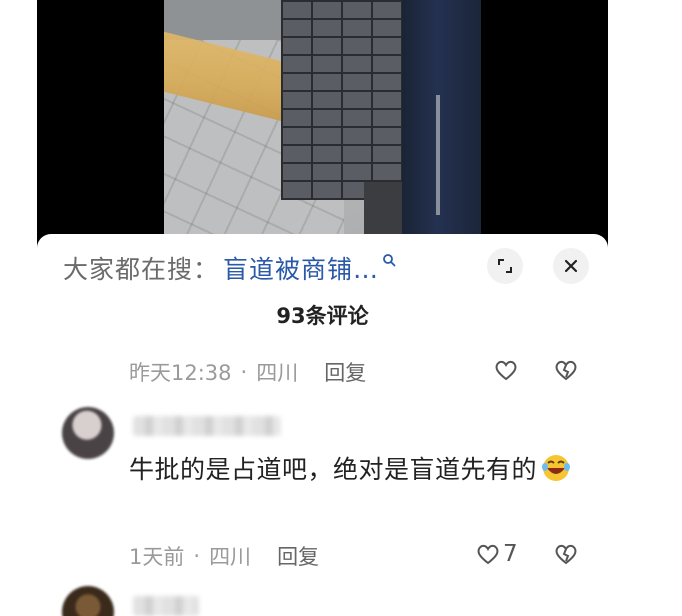 The height and width of the screenshot is (616, 682). I want to click on comment-meta-row: 1天前 · 四川 回复, so click(224, 556).